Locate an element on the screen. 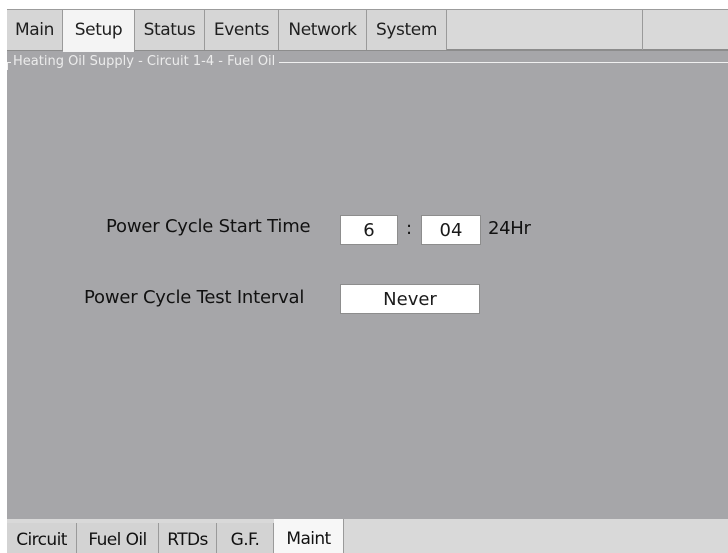  tab-maint: Maint is located at coordinates (309, 536).